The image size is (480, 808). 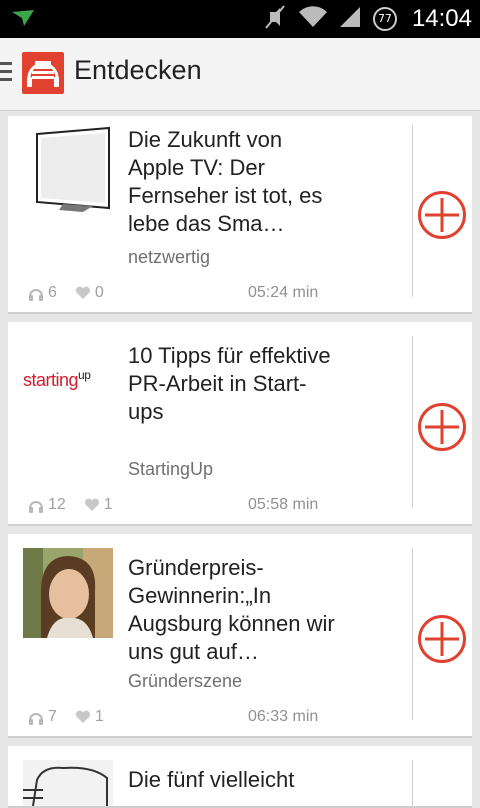 What do you see at coordinates (24, 21) in the screenshot?
I see `notification-icon` at bounding box center [24, 21].